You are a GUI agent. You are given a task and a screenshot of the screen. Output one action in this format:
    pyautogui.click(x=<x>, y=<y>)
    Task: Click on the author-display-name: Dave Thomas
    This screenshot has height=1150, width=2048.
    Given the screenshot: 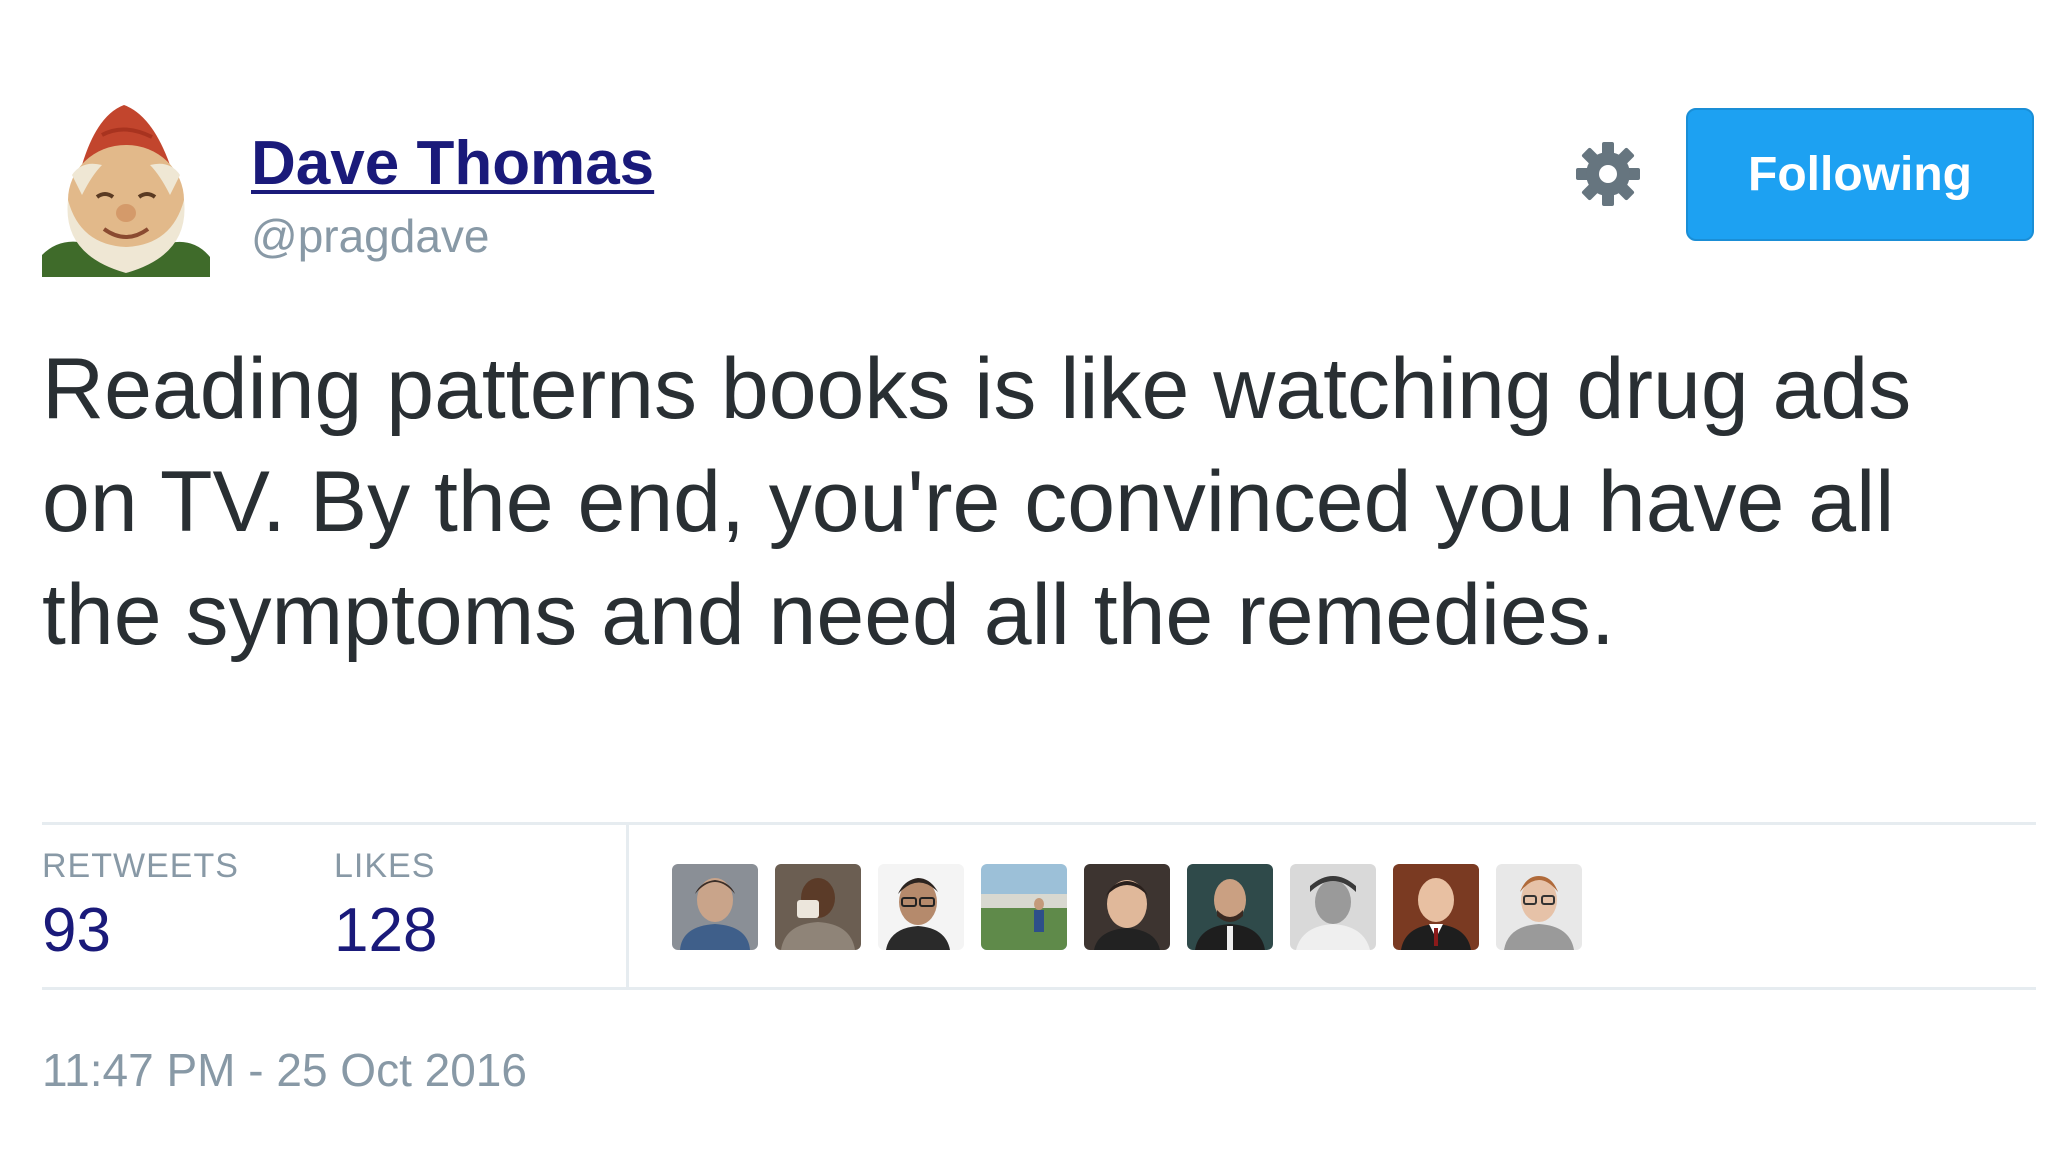 What is the action you would take?
    pyautogui.click(x=452, y=164)
    